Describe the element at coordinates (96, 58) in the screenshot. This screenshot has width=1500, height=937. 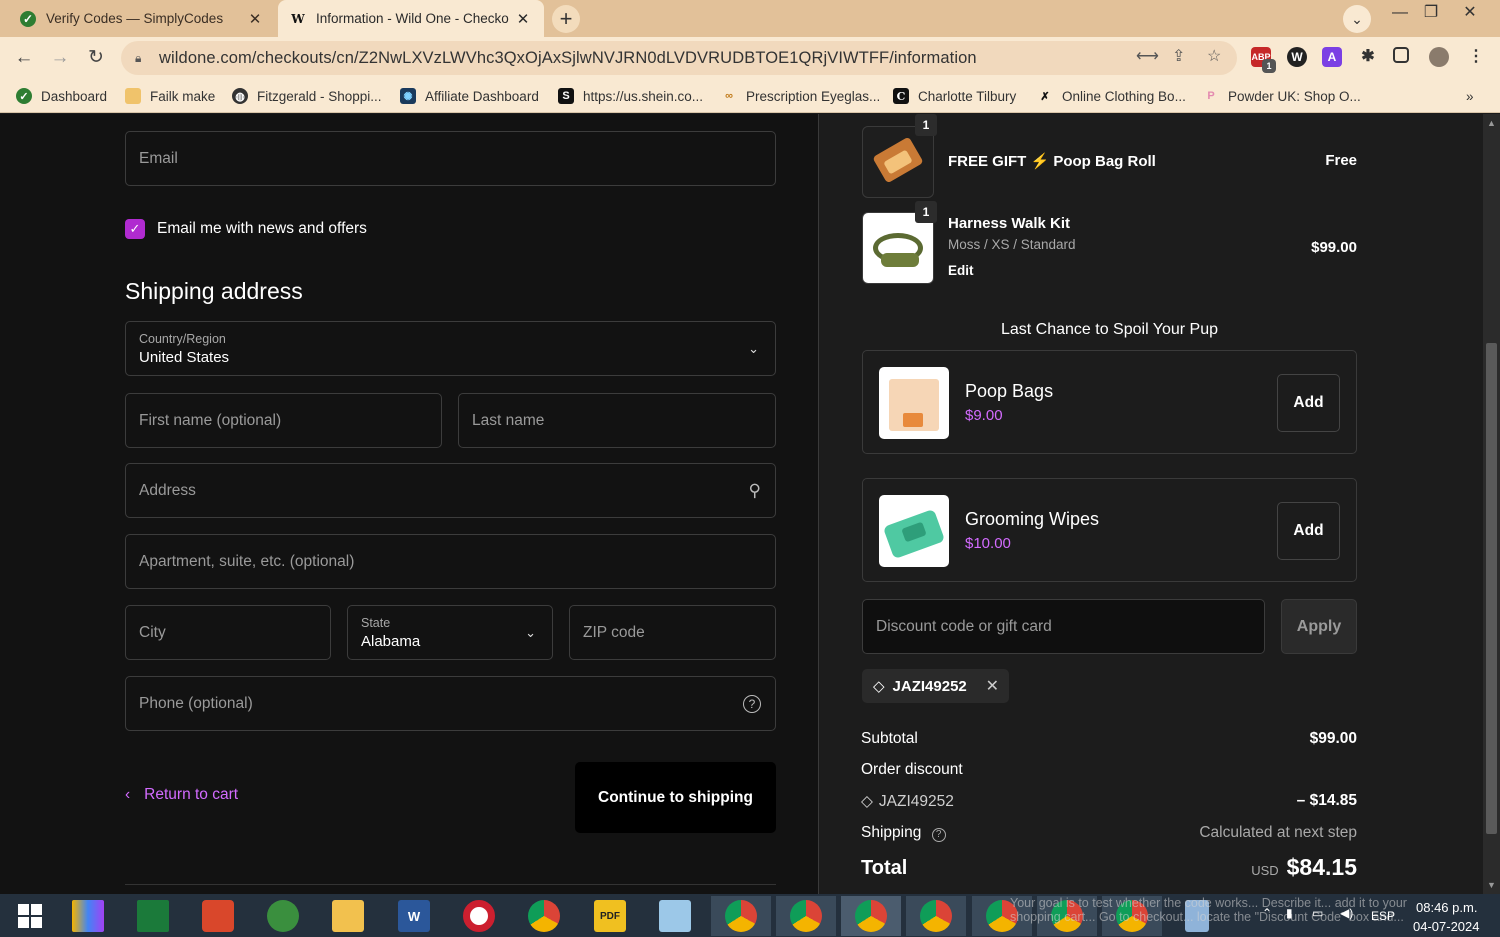
I see `reload-icon: ↻` at that location.